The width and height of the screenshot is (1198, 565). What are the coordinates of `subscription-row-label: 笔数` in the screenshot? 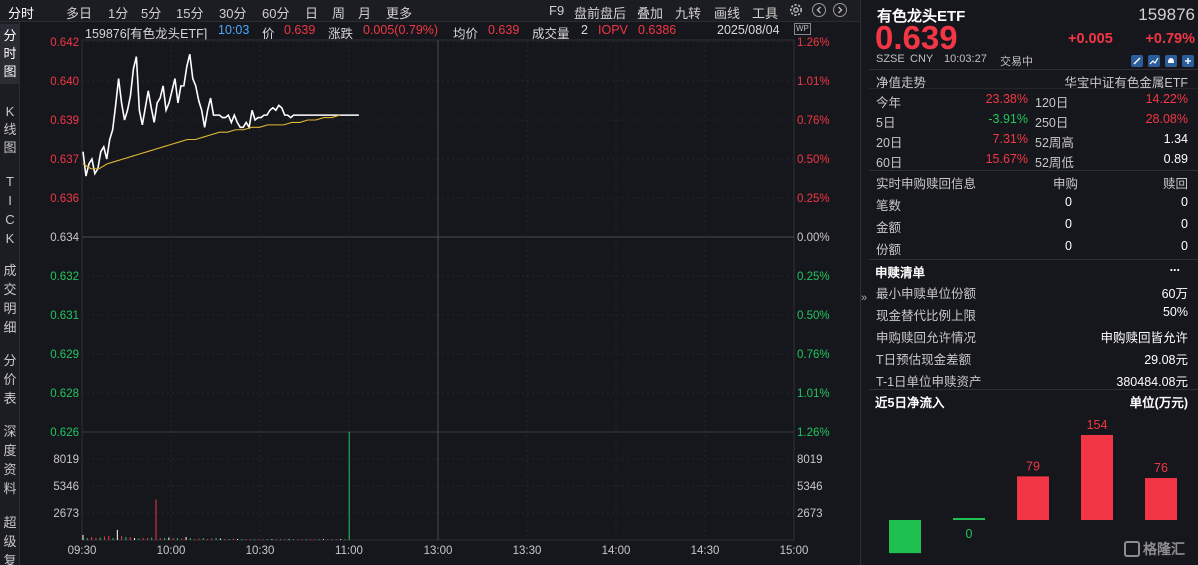 It's located at (889, 206).